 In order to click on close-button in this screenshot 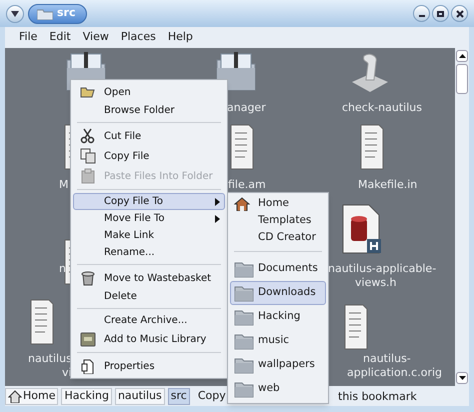, I will do `click(459, 13)`.